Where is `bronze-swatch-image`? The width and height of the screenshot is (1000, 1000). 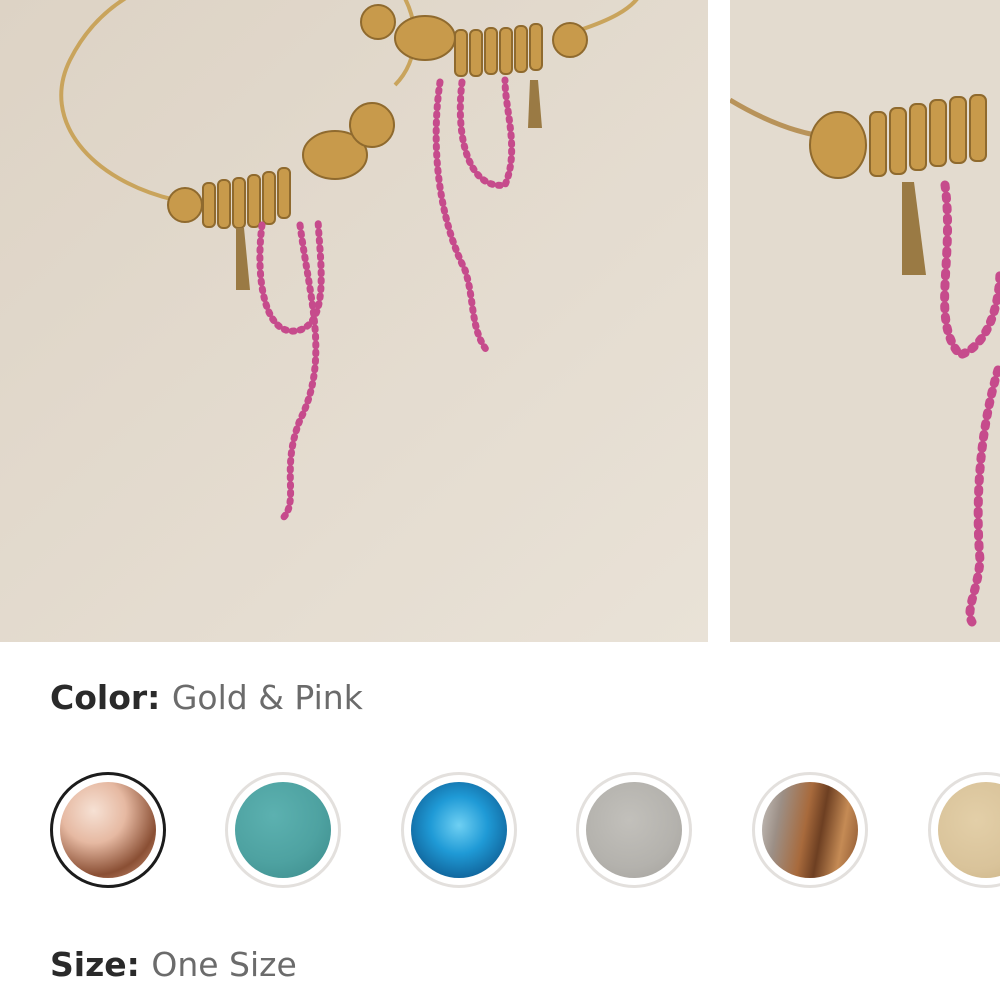 bronze-swatch-image is located at coordinates (810, 830).